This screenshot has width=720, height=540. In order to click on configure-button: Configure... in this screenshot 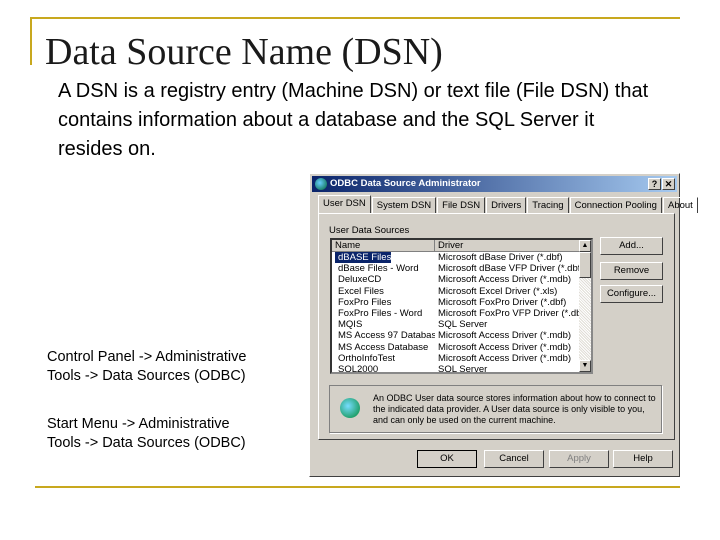, I will do `click(631, 294)`.